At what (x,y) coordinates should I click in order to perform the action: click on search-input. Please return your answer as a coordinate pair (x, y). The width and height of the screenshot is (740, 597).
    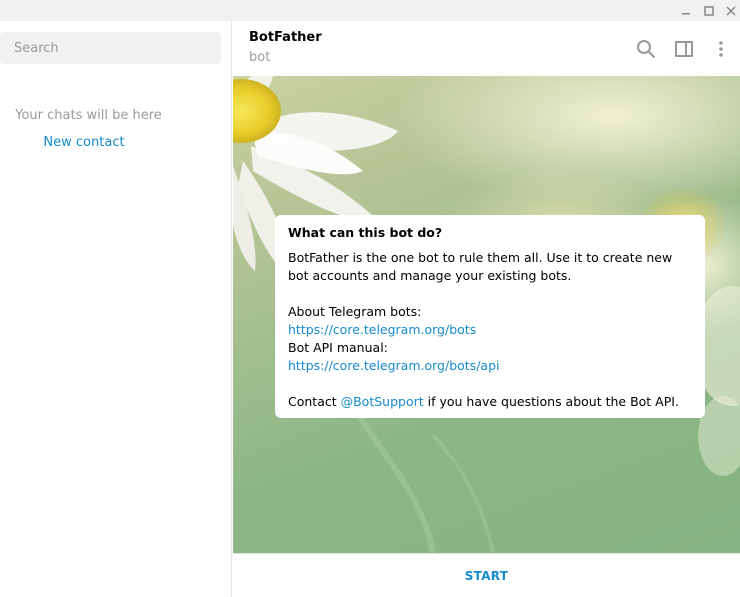
    Looking at the image, I should click on (110, 48).